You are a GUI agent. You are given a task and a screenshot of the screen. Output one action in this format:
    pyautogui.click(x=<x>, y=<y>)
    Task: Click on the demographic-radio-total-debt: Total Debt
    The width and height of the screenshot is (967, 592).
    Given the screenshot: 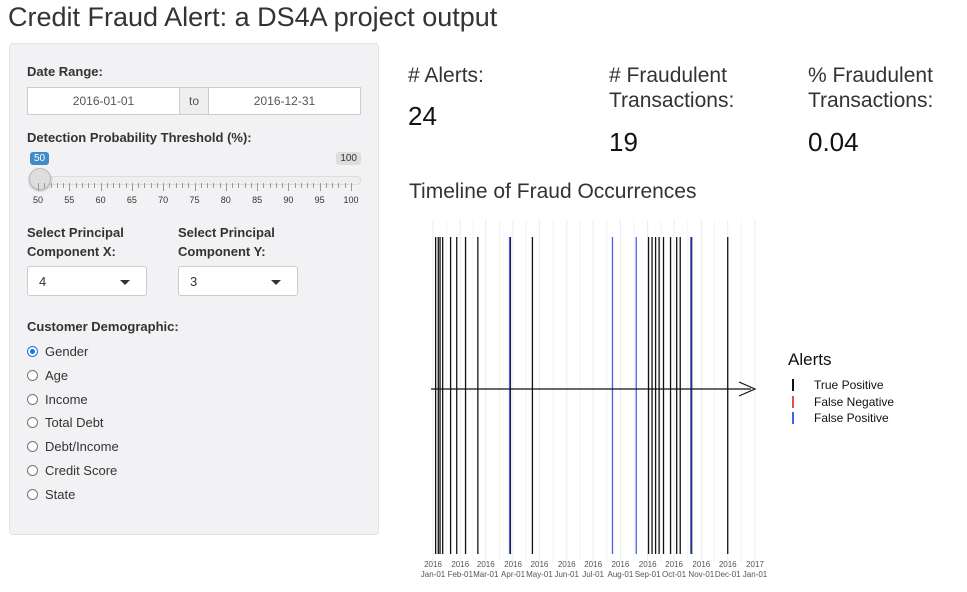 What is the action you would take?
    pyautogui.click(x=65, y=422)
    